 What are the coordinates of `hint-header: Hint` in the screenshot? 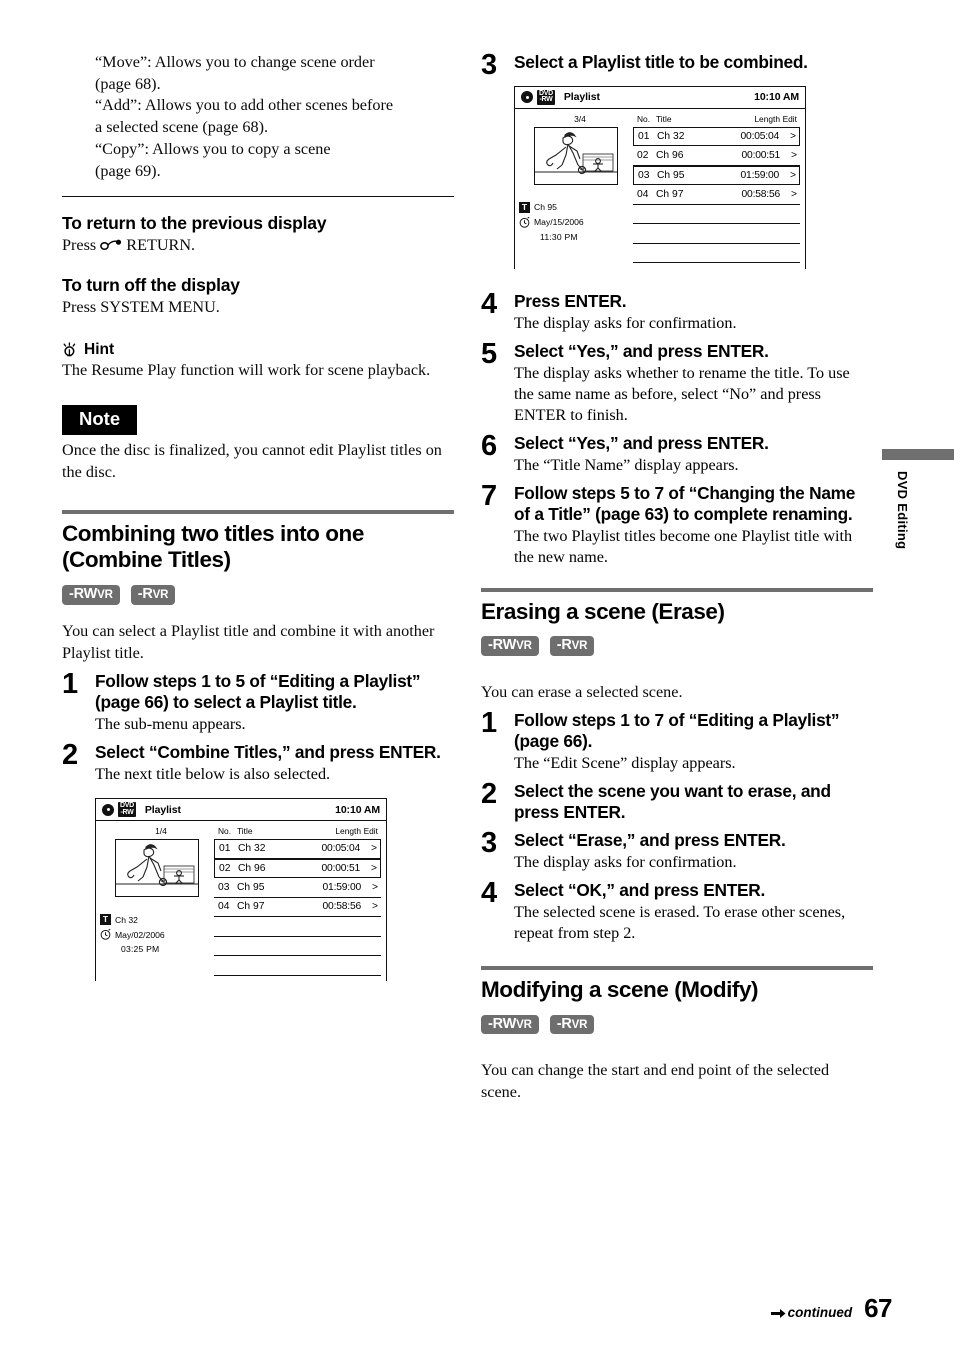 It's located at (258, 350).